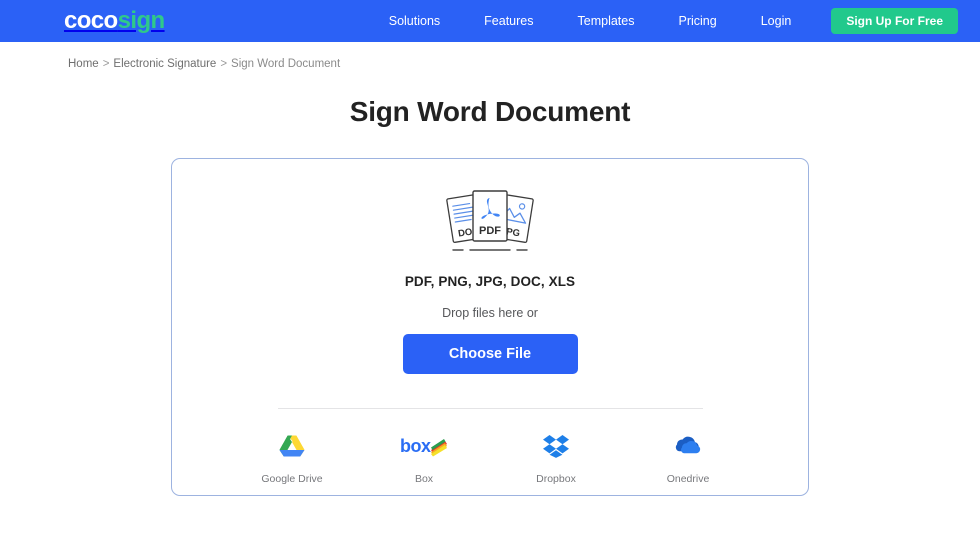 Image resolution: width=980 pixels, height=560 pixels. I want to click on logo-text-coco: coco, so click(91, 20).